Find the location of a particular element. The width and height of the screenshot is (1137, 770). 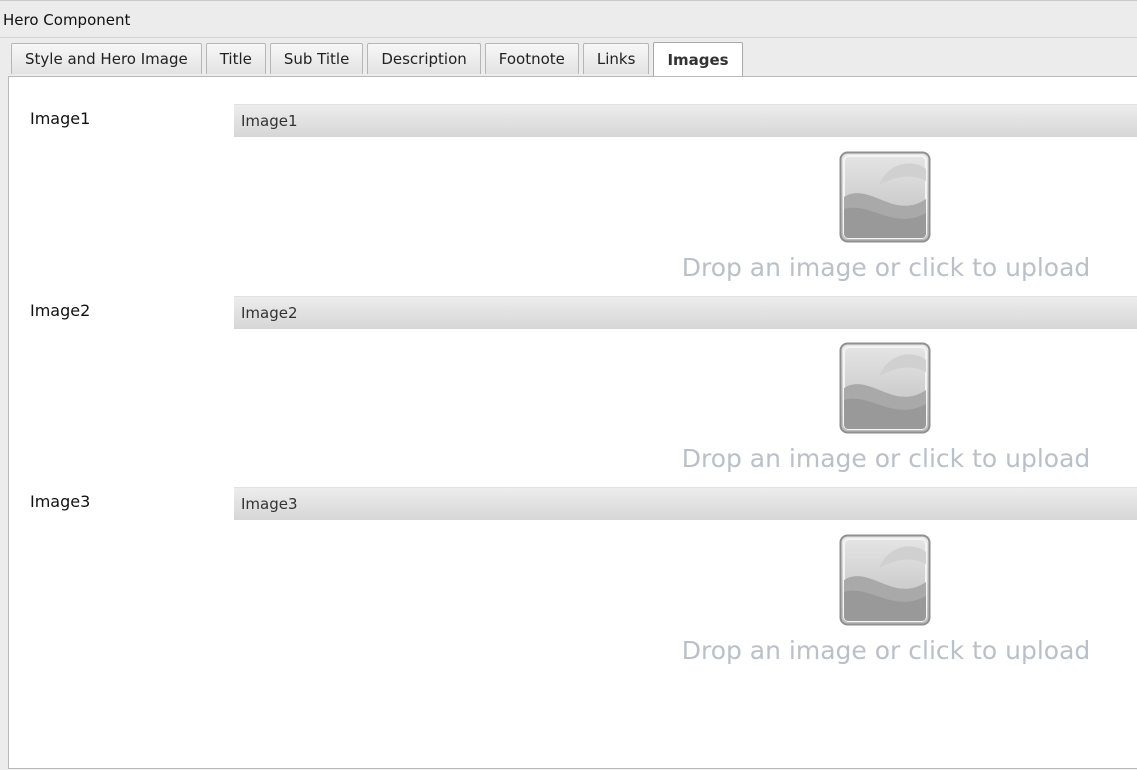

image1-label: Image1 is located at coordinates (60, 118).